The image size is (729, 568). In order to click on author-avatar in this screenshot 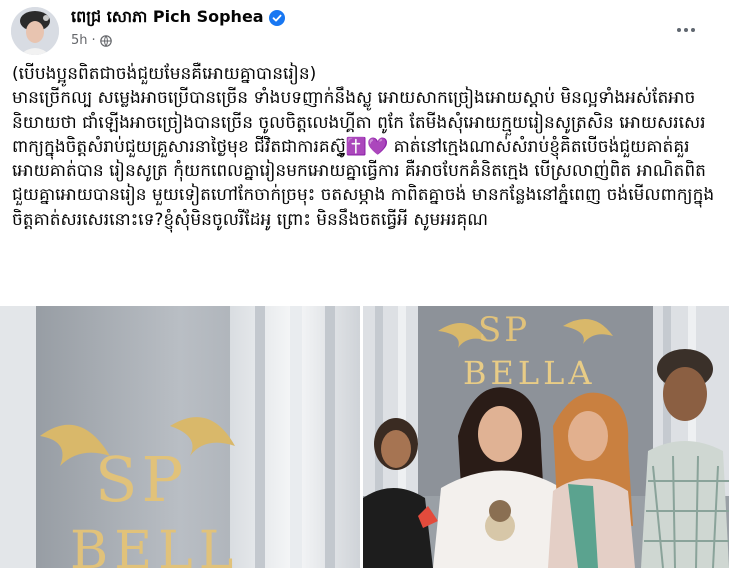, I will do `click(35, 31)`.